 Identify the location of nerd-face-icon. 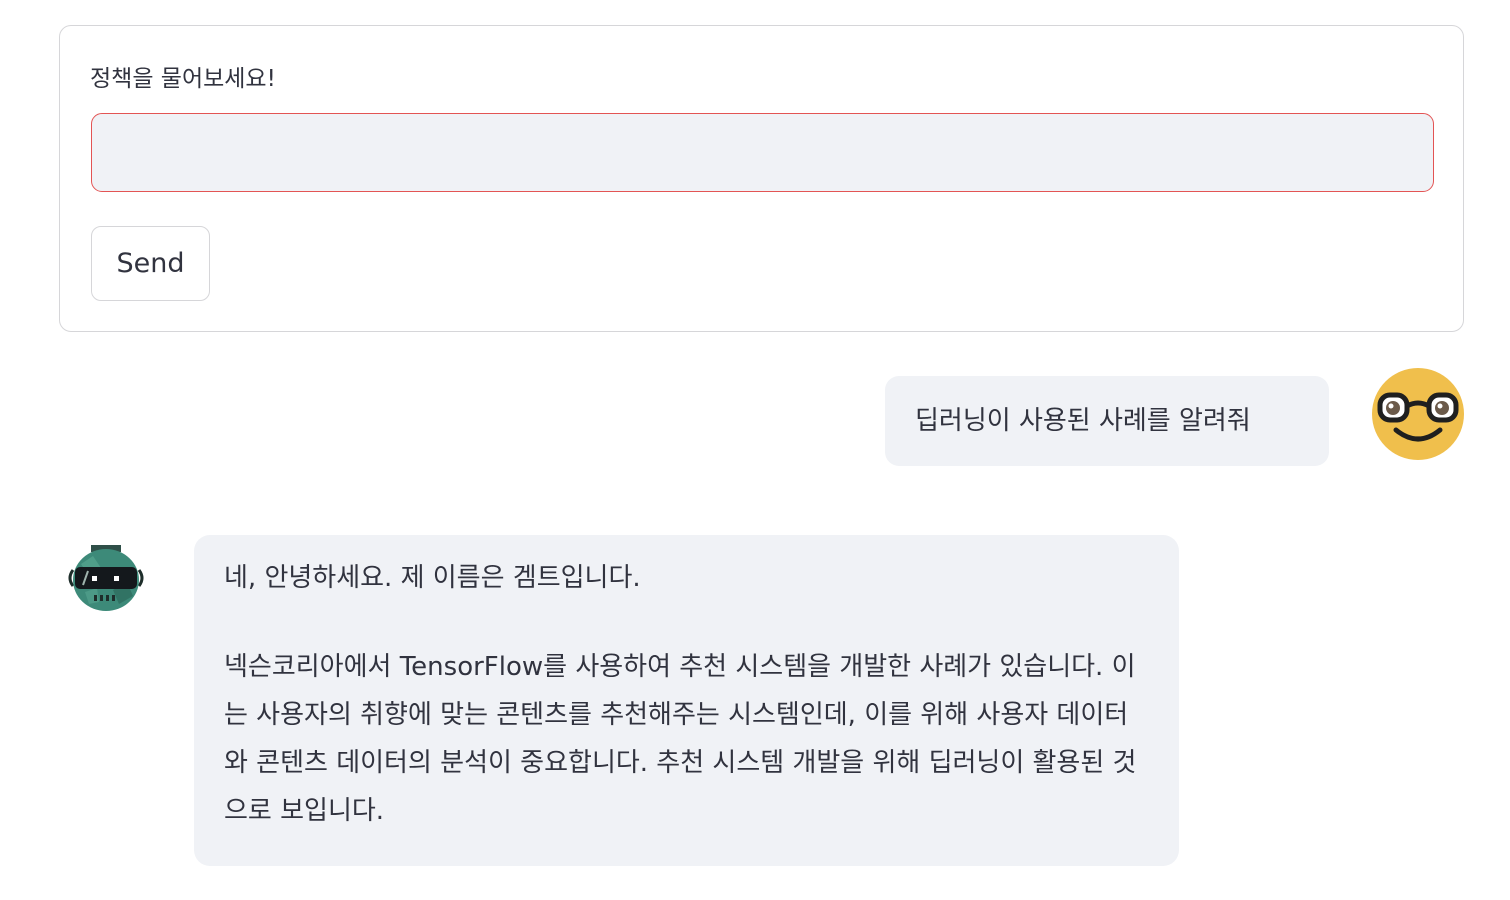
(1418, 414).